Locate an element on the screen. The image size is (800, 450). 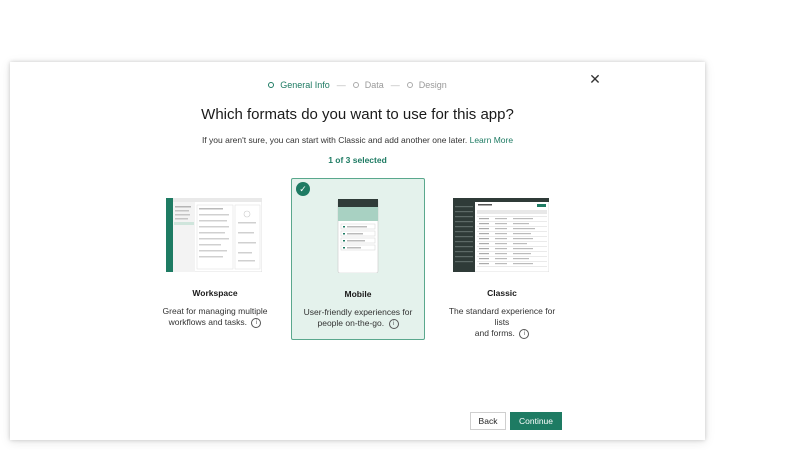
step-label: Design is located at coordinates (432, 85).